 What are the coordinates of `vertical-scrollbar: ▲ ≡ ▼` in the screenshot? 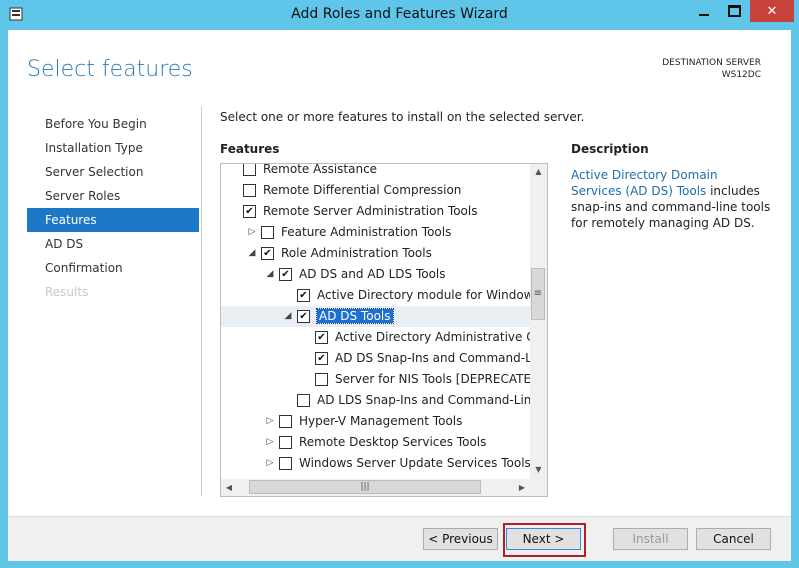 It's located at (538, 321).